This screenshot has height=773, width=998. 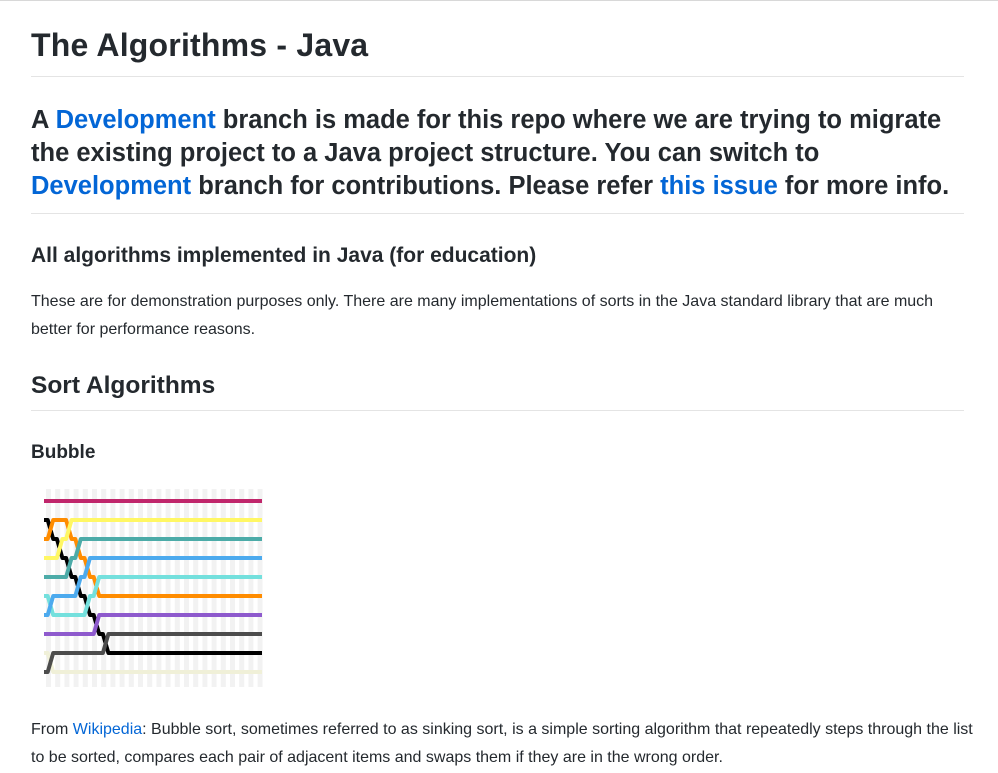 What do you see at coordinates (153, 588) in the screenshot?
I see `bubble-sort-visualization` at bounding box center [153, 588].